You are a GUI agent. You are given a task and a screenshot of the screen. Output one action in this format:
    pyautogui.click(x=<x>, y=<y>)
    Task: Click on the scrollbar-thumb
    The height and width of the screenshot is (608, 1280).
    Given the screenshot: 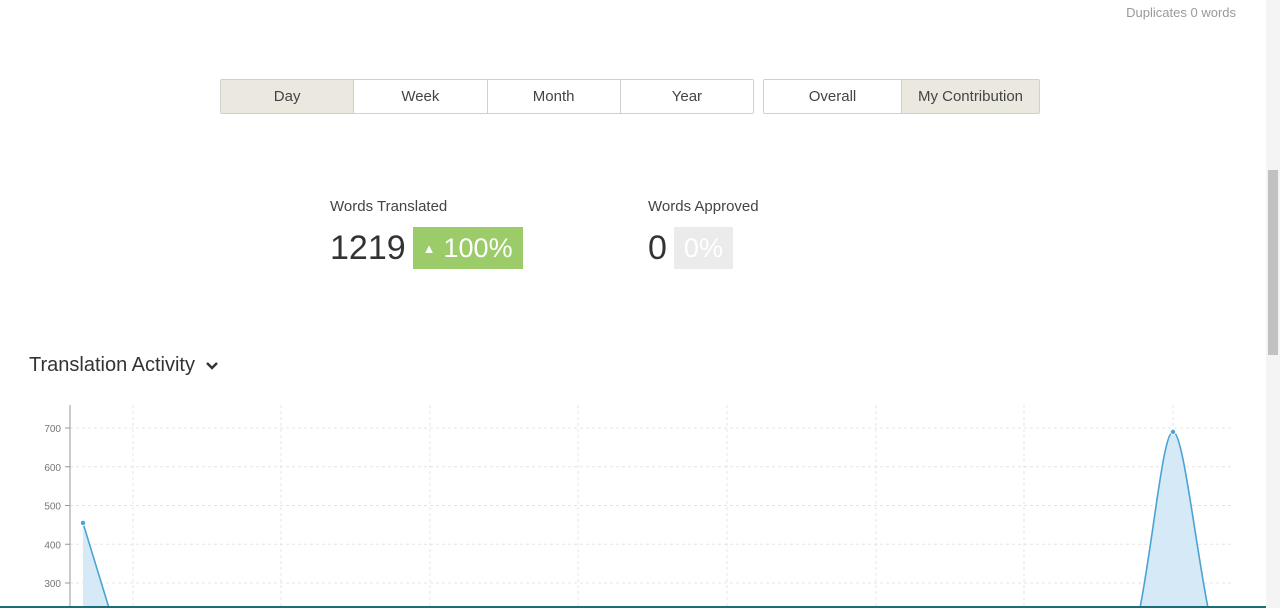 What is the action you would take?
    pyautogui.click(x=1273, y=262)
    